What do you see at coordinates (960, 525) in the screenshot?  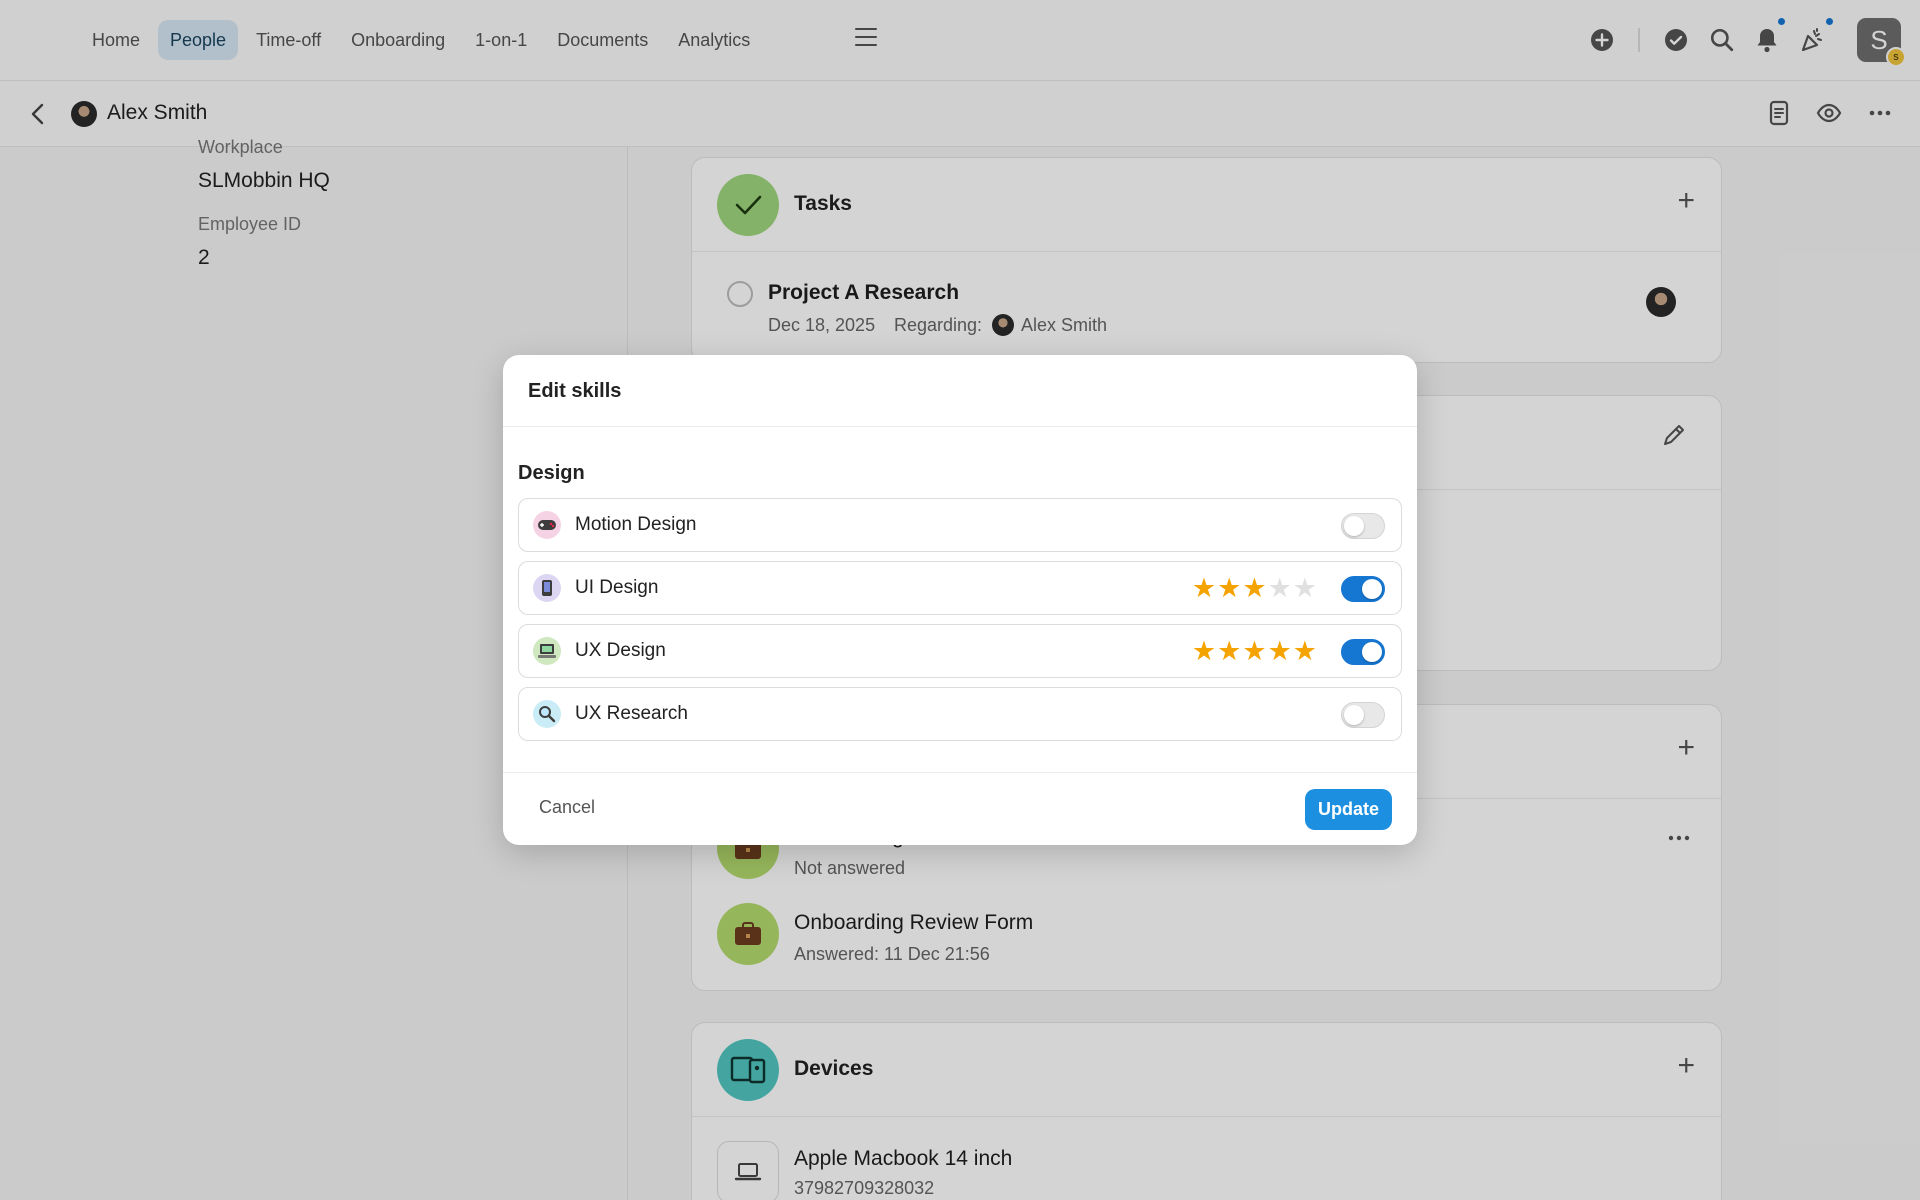 I see `skill-row-motion-design: Motion Design` at bounding box center [960, 525].